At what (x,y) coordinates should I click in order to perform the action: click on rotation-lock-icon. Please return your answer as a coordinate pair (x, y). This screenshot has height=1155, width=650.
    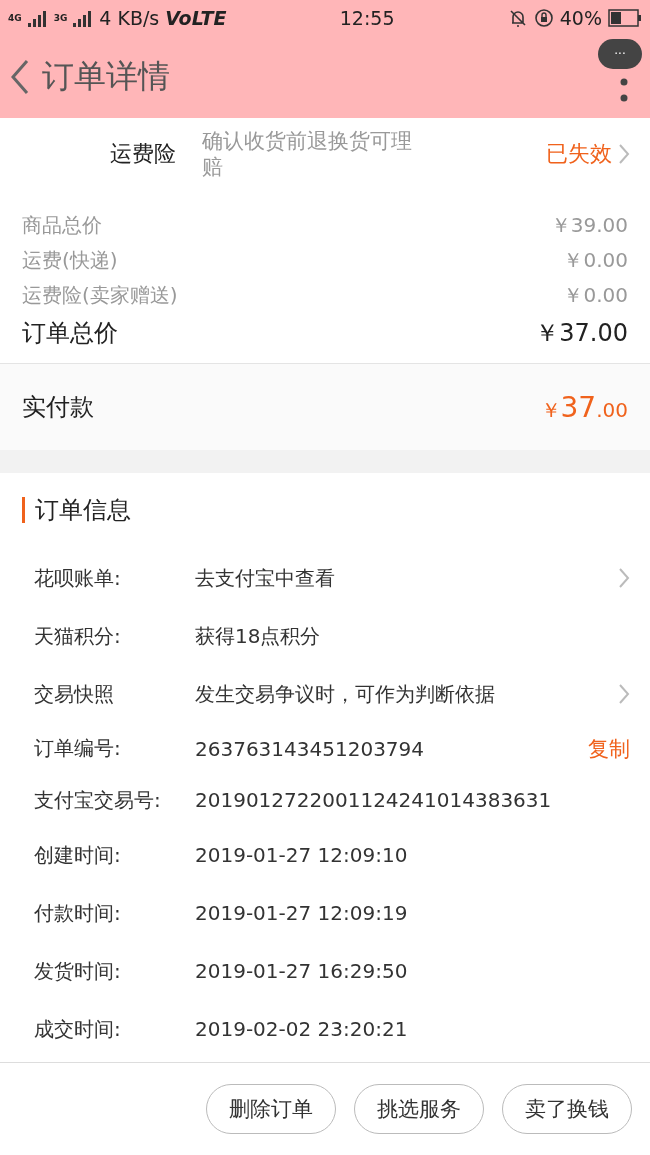
    Looking at the image, I should click on (543, 17).